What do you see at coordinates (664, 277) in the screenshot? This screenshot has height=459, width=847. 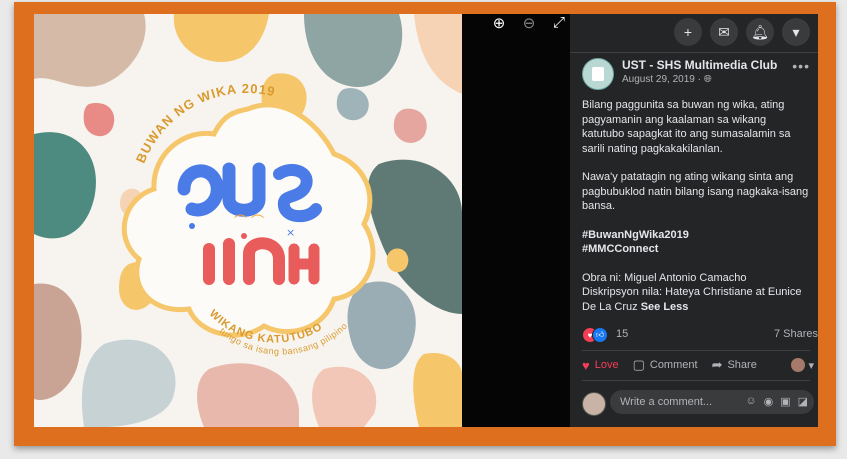 I see `post-credits-1: Obra ni: Miguel Antonio Camacho` at bounding box center [664, 277].